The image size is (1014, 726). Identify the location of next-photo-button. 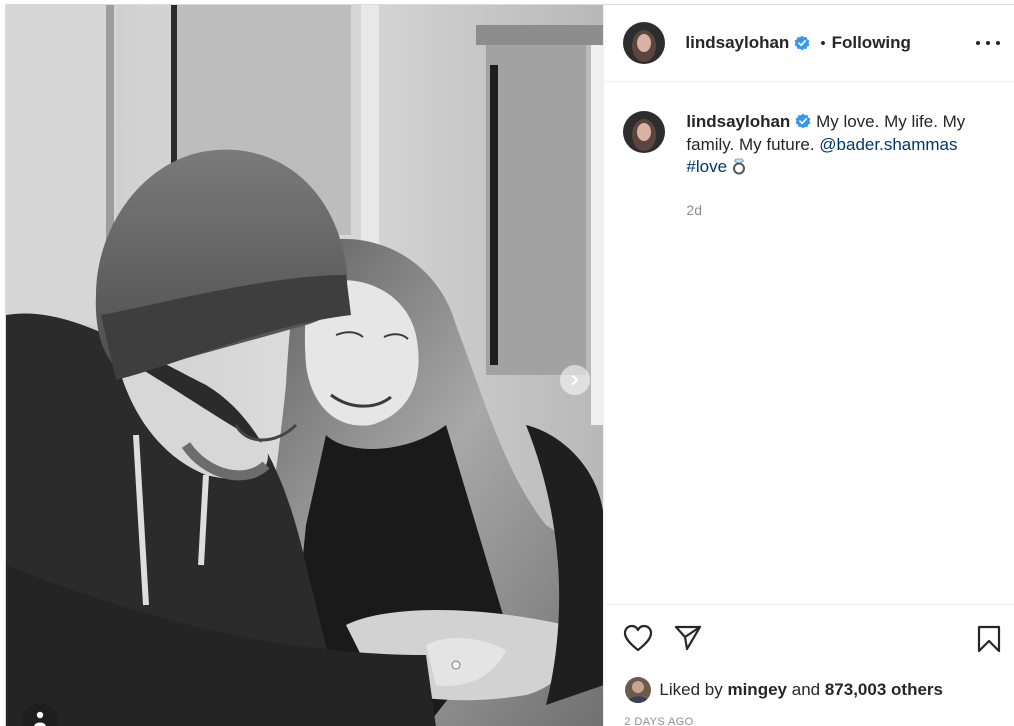
(575, 380).